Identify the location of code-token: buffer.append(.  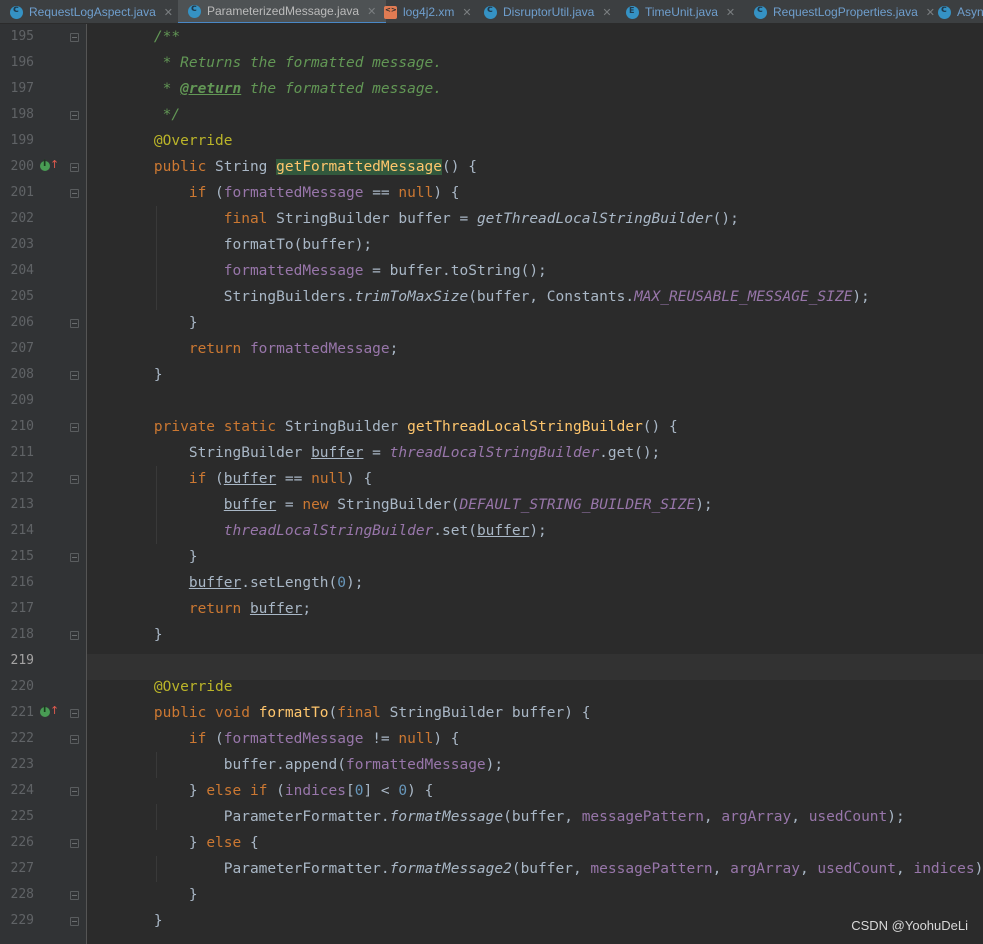
(232, 765).